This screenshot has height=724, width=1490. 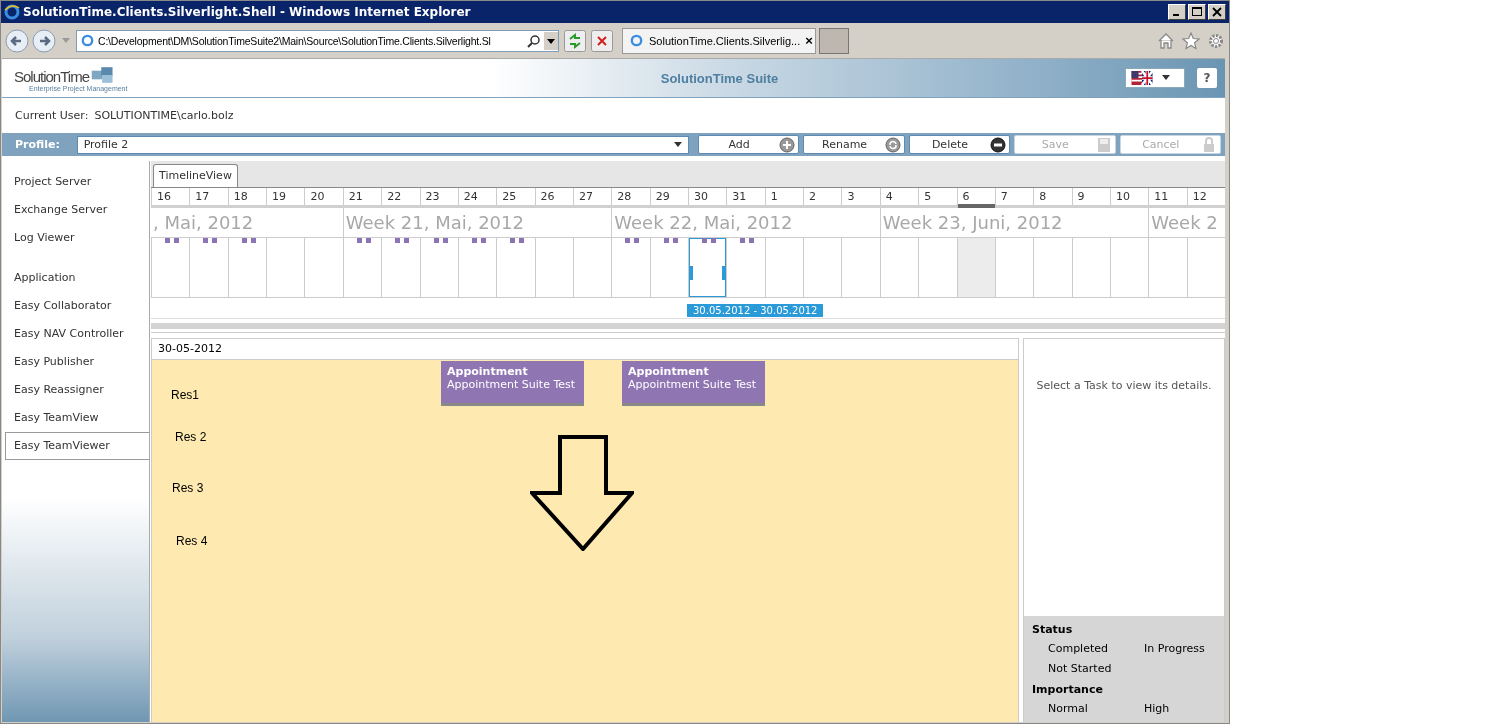 I want to click on search-icon, so click(x=534, y=40).